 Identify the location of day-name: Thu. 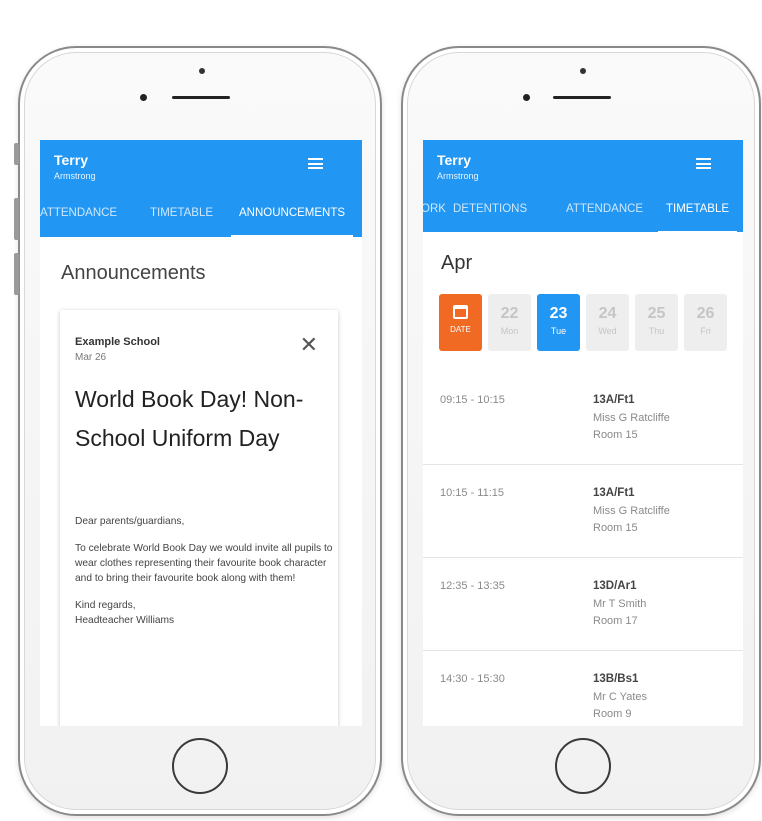
(656, 331).